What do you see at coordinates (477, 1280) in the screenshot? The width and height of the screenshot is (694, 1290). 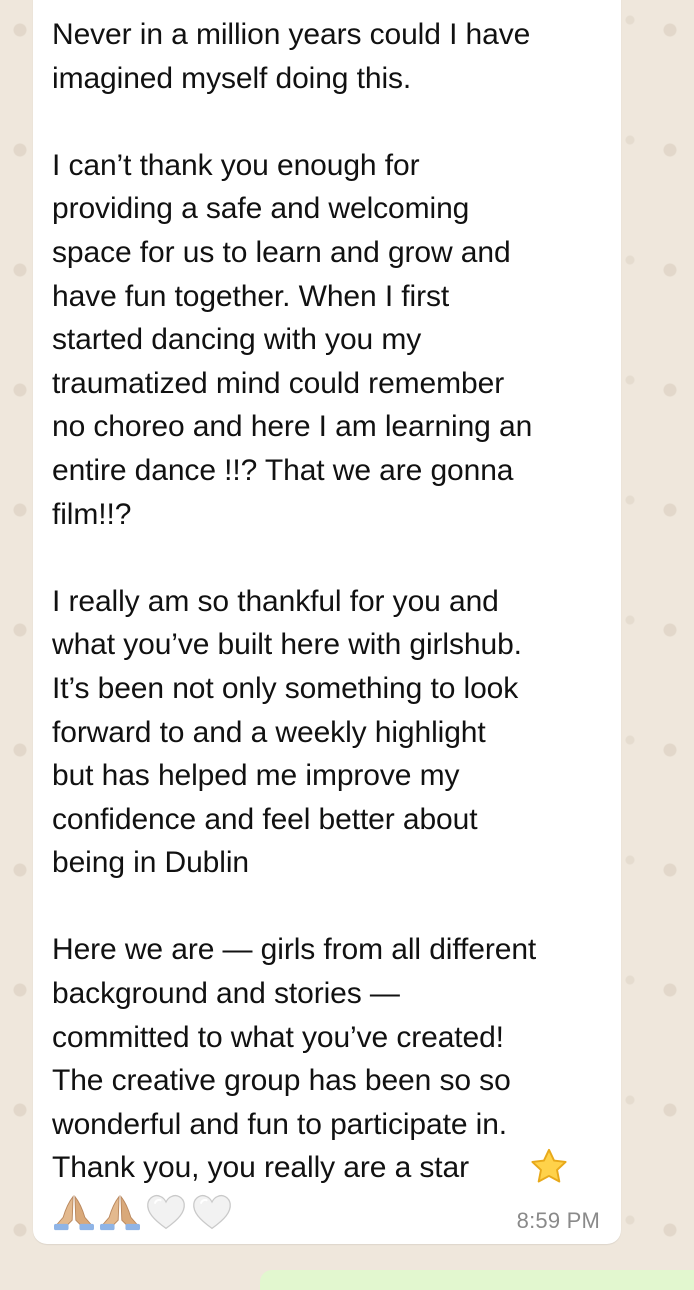 I see `next-outgoing-message-edge` at bounding box center [477, 1280].